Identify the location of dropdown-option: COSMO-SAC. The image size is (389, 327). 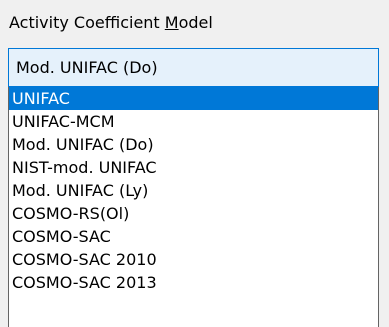
(193, 236).